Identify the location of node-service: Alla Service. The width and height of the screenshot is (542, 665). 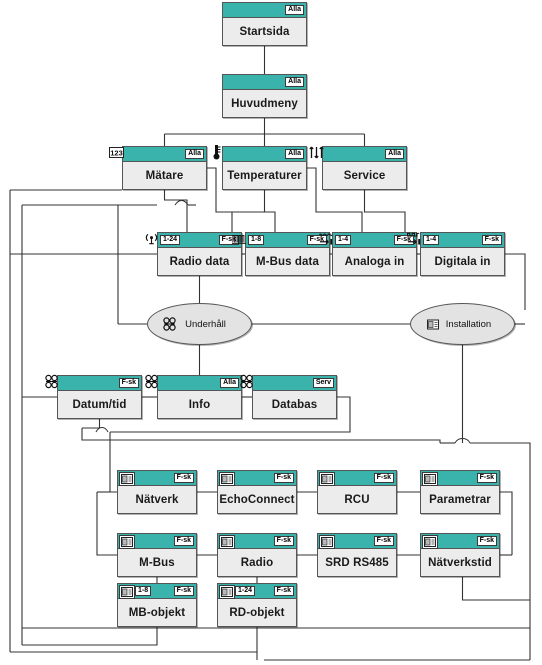
(358, 168).